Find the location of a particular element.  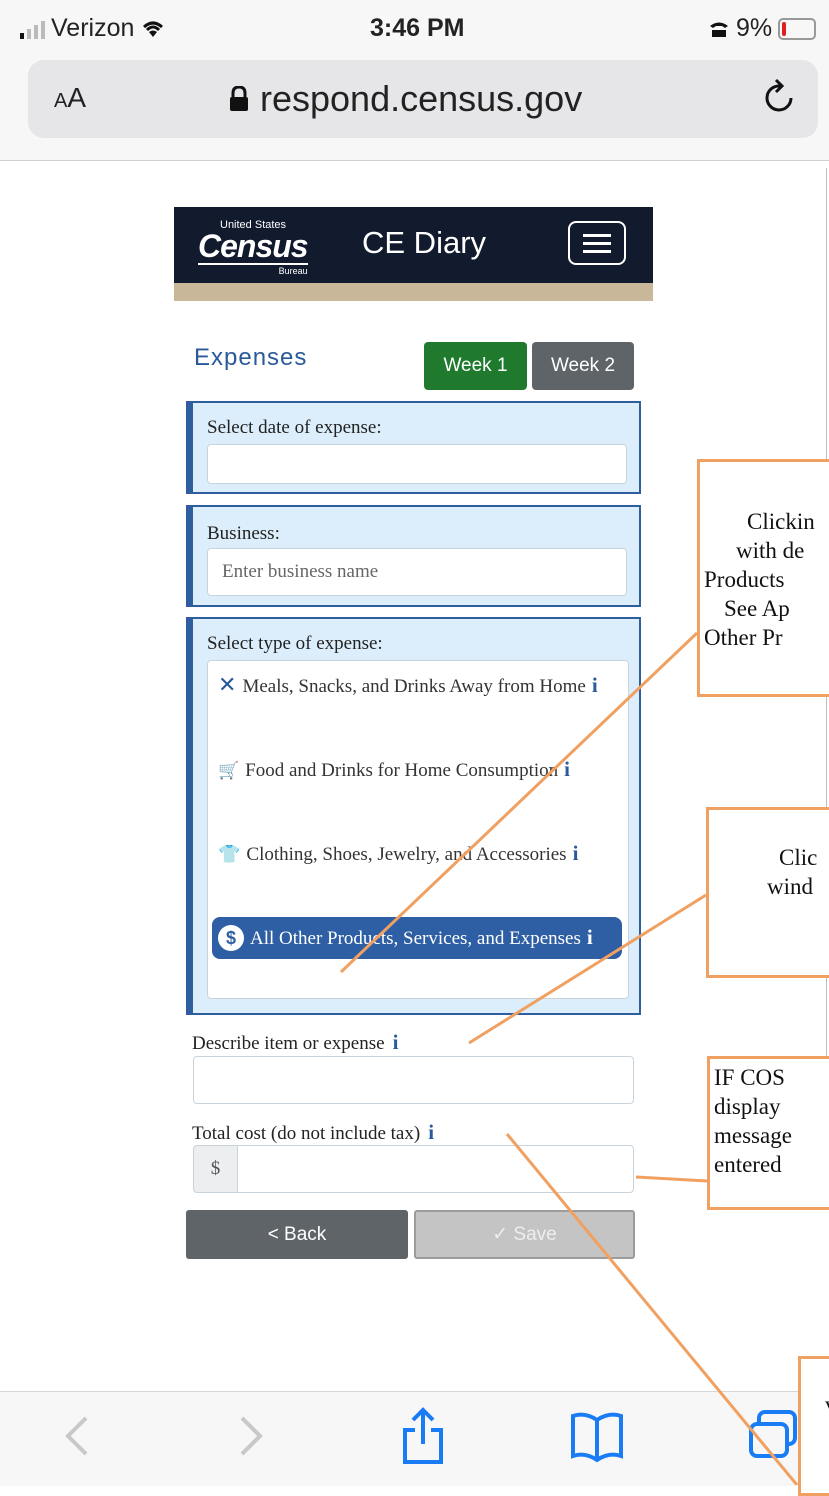

dollar-icon: $ is located at coordinates (231, 938).